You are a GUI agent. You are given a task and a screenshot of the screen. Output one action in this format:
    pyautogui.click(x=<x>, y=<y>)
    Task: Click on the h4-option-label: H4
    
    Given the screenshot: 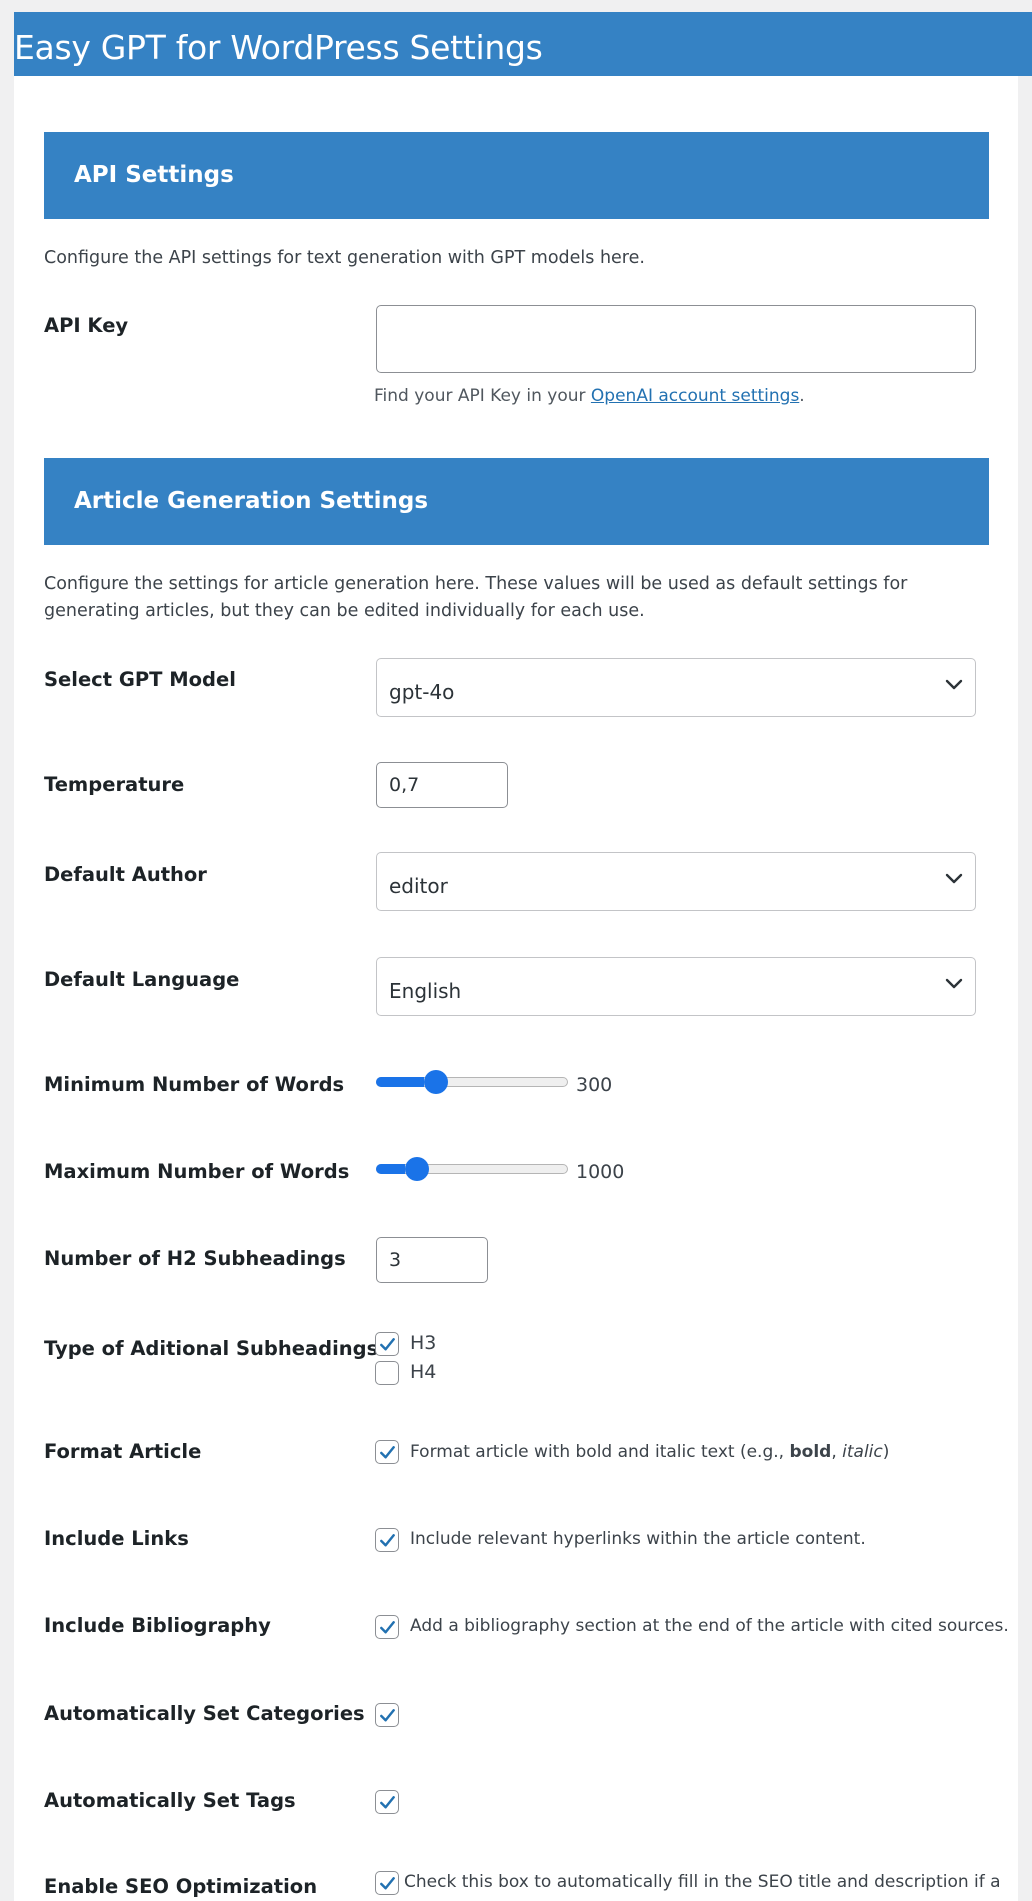 What is the action you would take?
    pyautogui.click(x=423, y=1372)
    